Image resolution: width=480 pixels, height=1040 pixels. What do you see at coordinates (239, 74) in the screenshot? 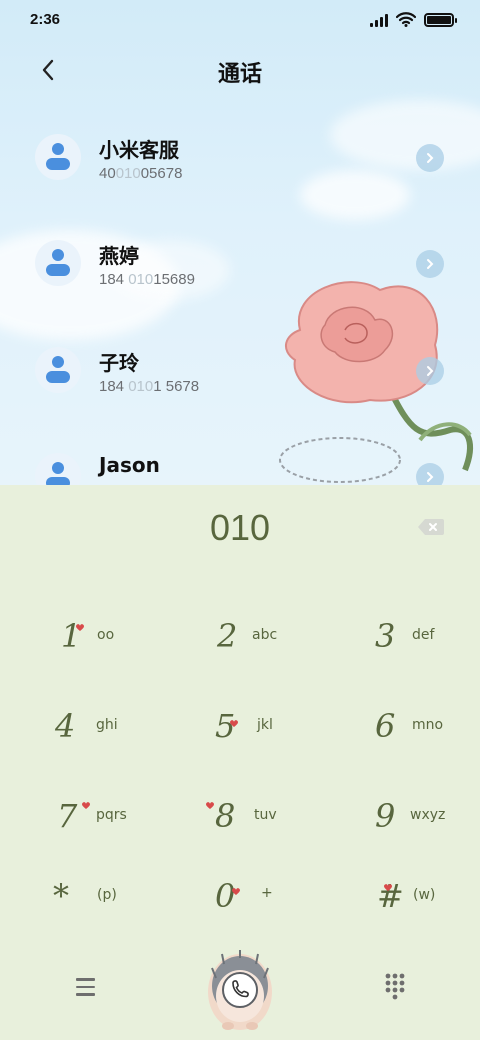
I see `page-title: 通话` at bounding box center [239, 74].